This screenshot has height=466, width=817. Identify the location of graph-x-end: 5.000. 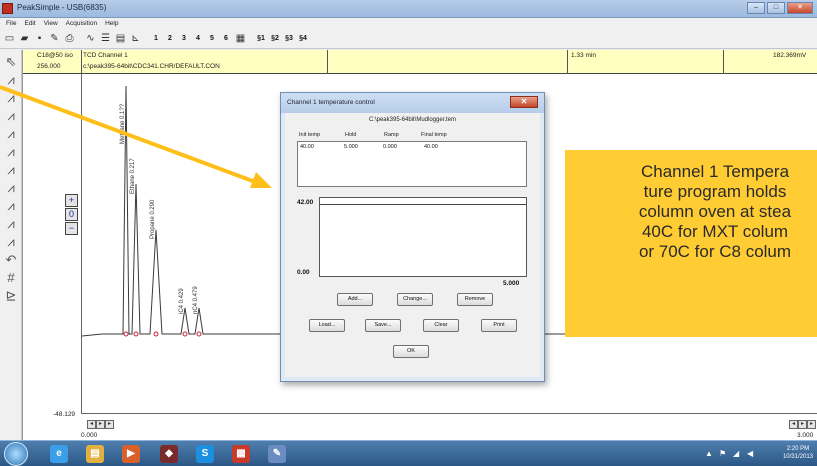
(511, 283).